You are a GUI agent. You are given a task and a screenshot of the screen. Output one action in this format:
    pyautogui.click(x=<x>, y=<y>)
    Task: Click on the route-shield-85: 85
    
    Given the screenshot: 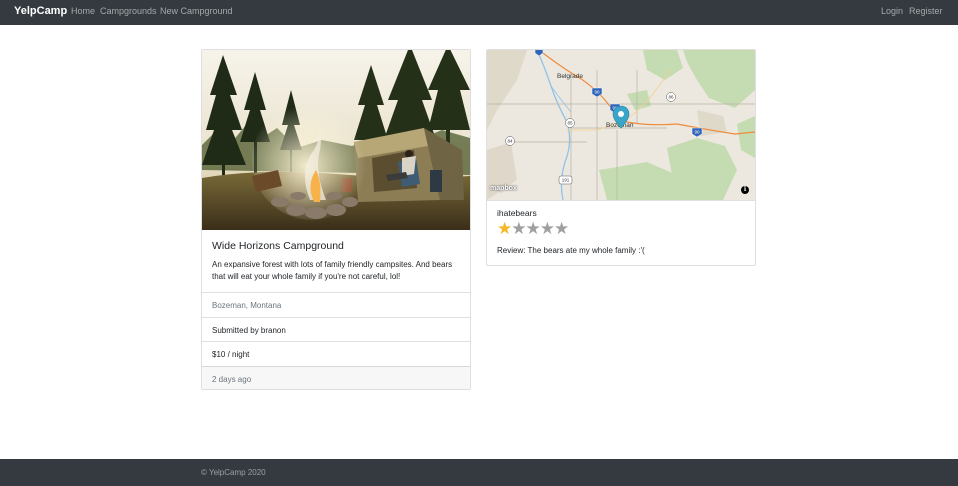 What is the action you would take?
    pyautogui.click(x=570, y=123)
    